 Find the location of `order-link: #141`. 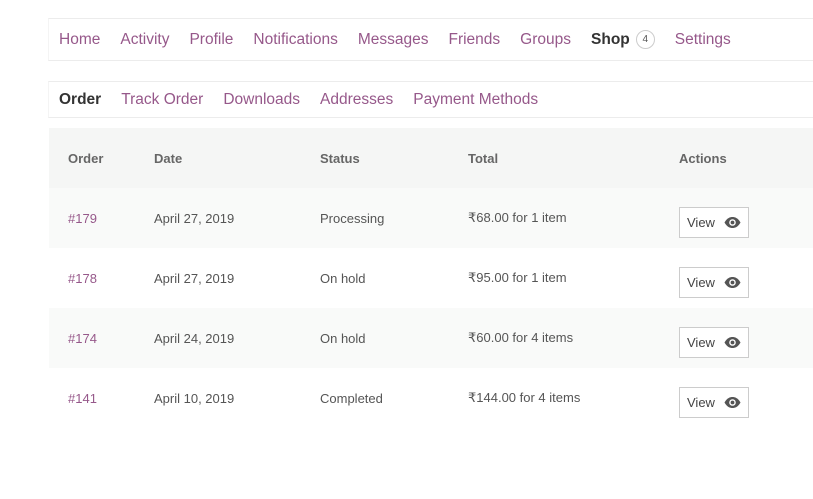

order-link: #141 is located at coordinates (82, 398).